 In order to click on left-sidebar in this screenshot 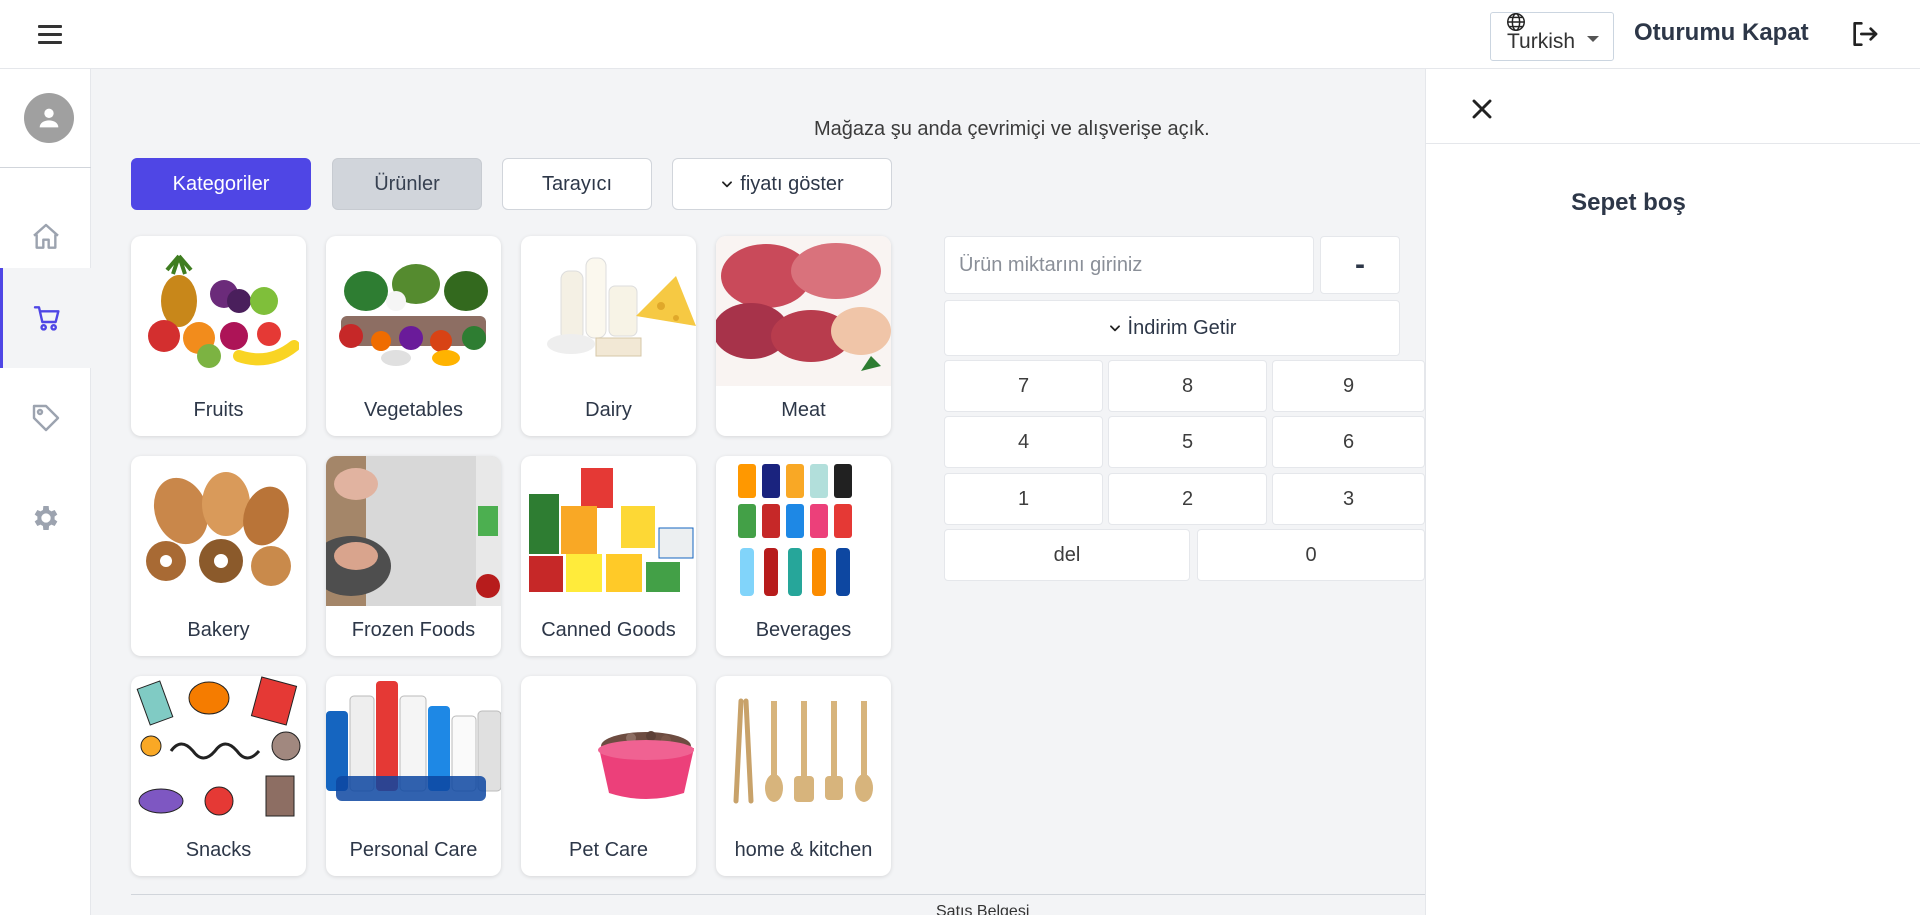, I will do `click(45, 492)`.